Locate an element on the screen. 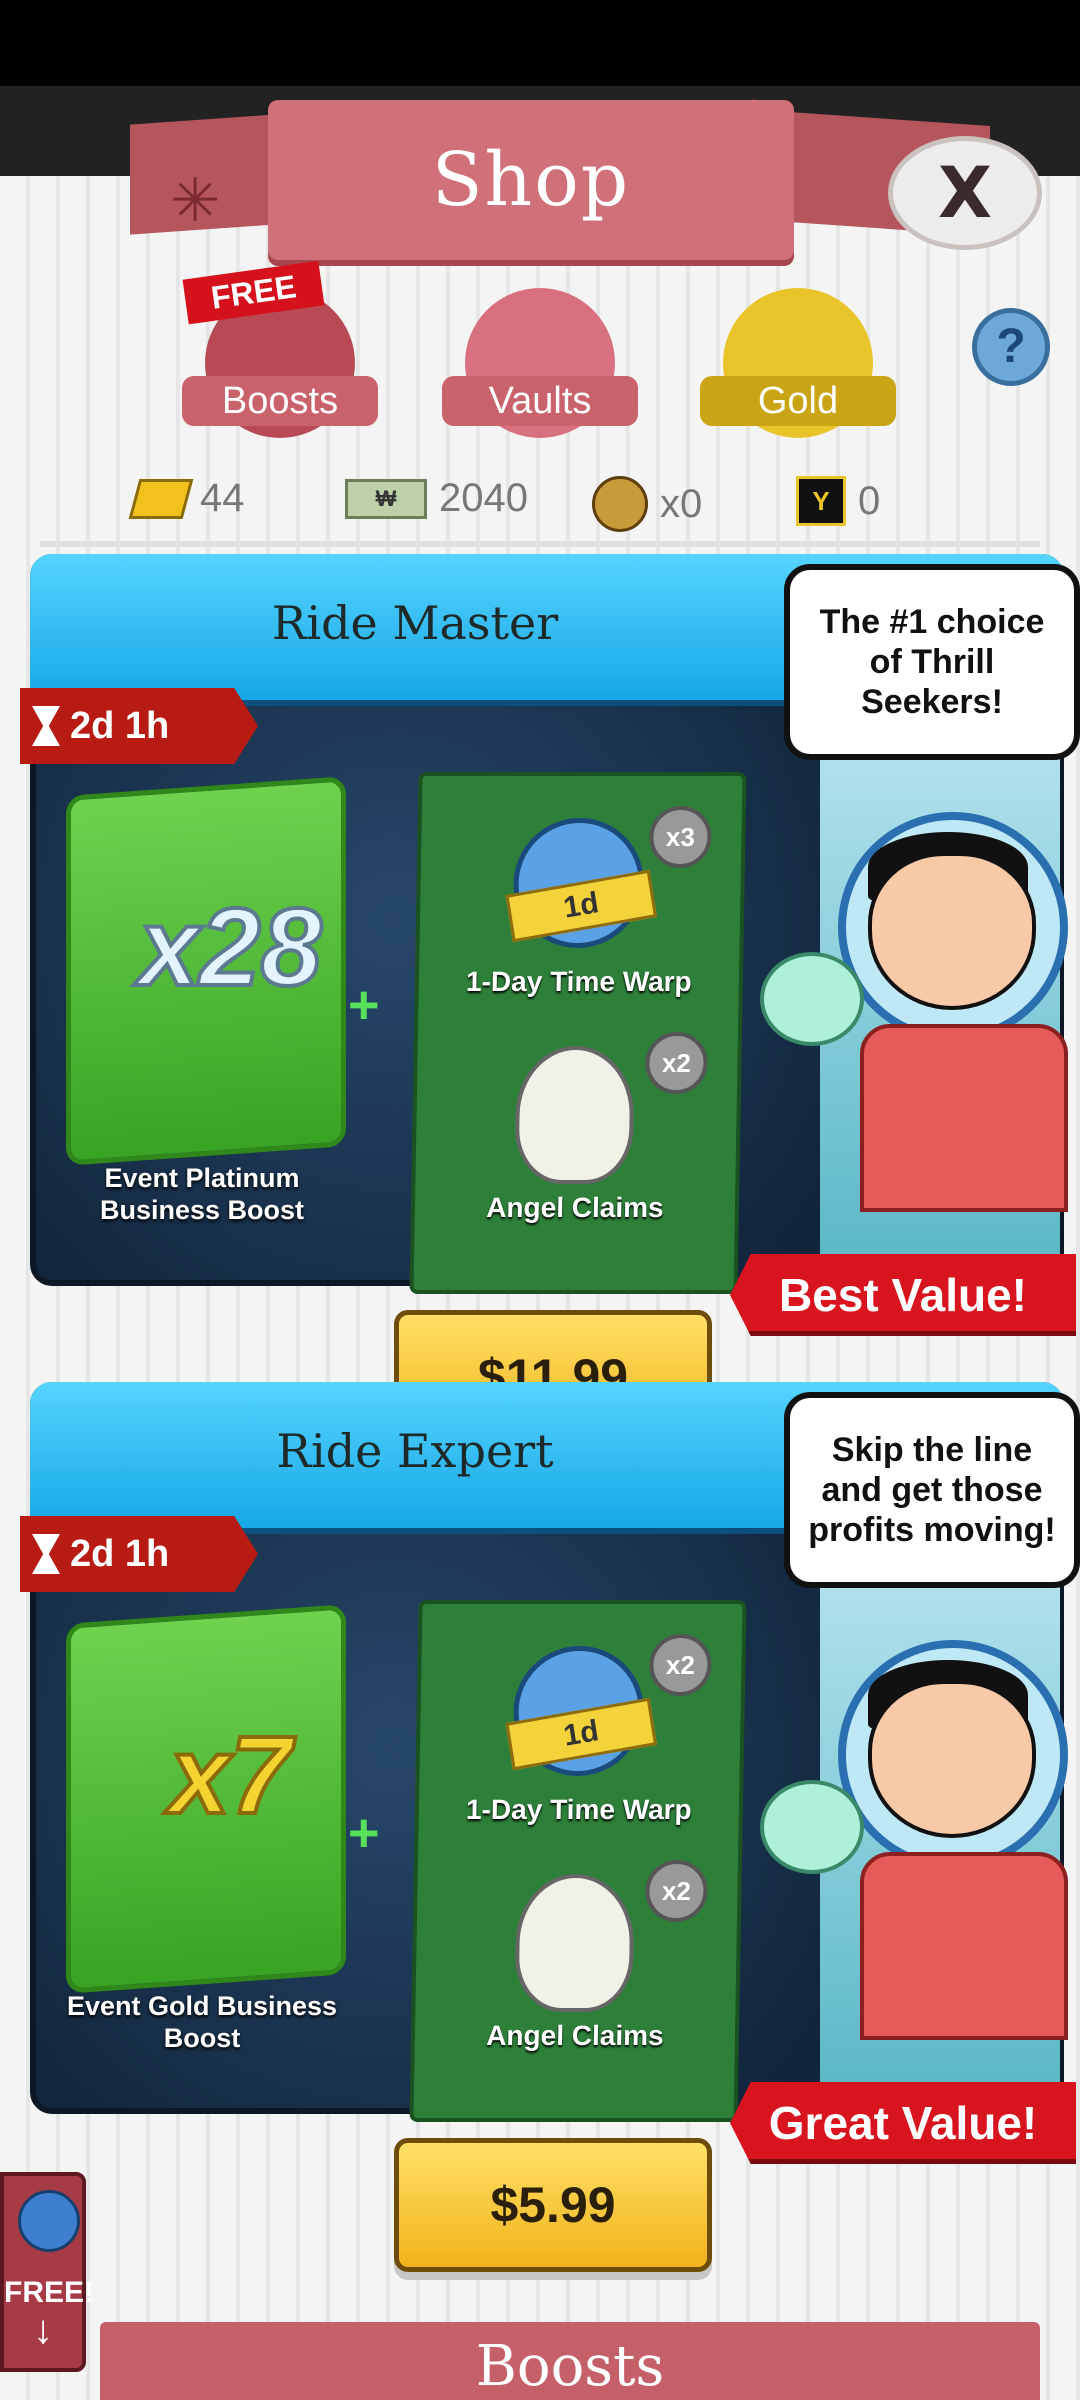 Image resolution: width=1080 pixels, height=2400 pixels. ticket-balance: Y 0 is located at coordinates (838, 501).